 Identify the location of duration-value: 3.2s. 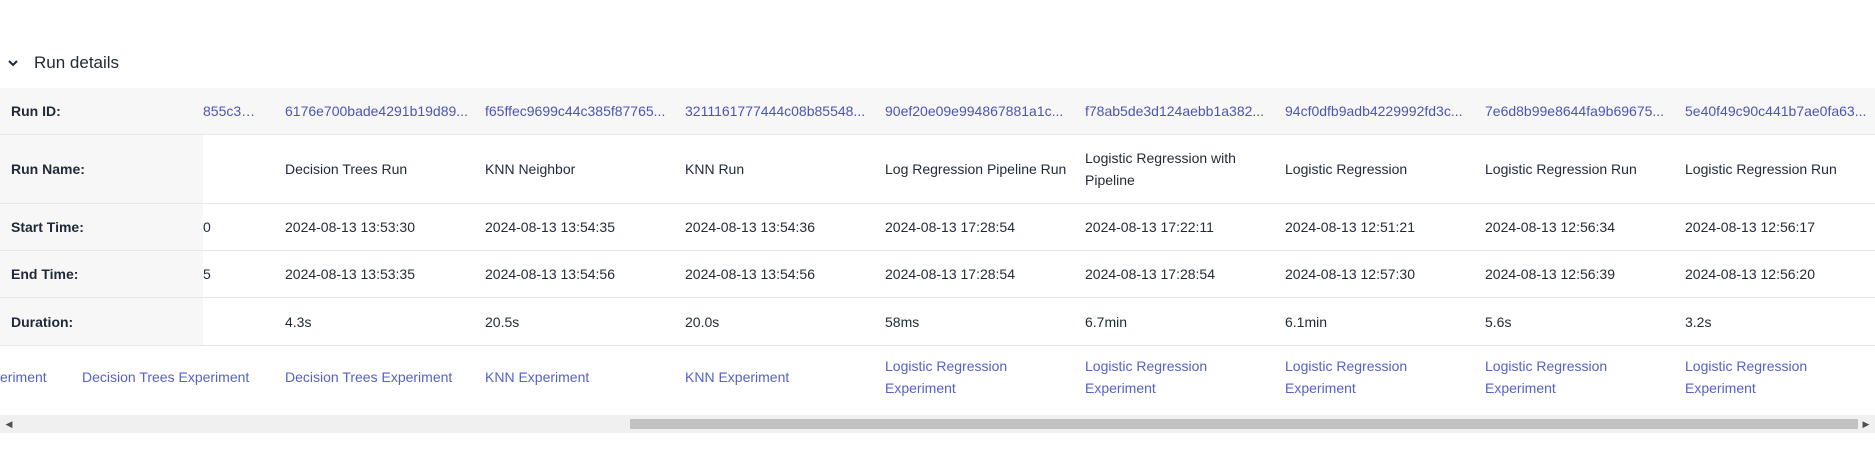
(1780, 321).